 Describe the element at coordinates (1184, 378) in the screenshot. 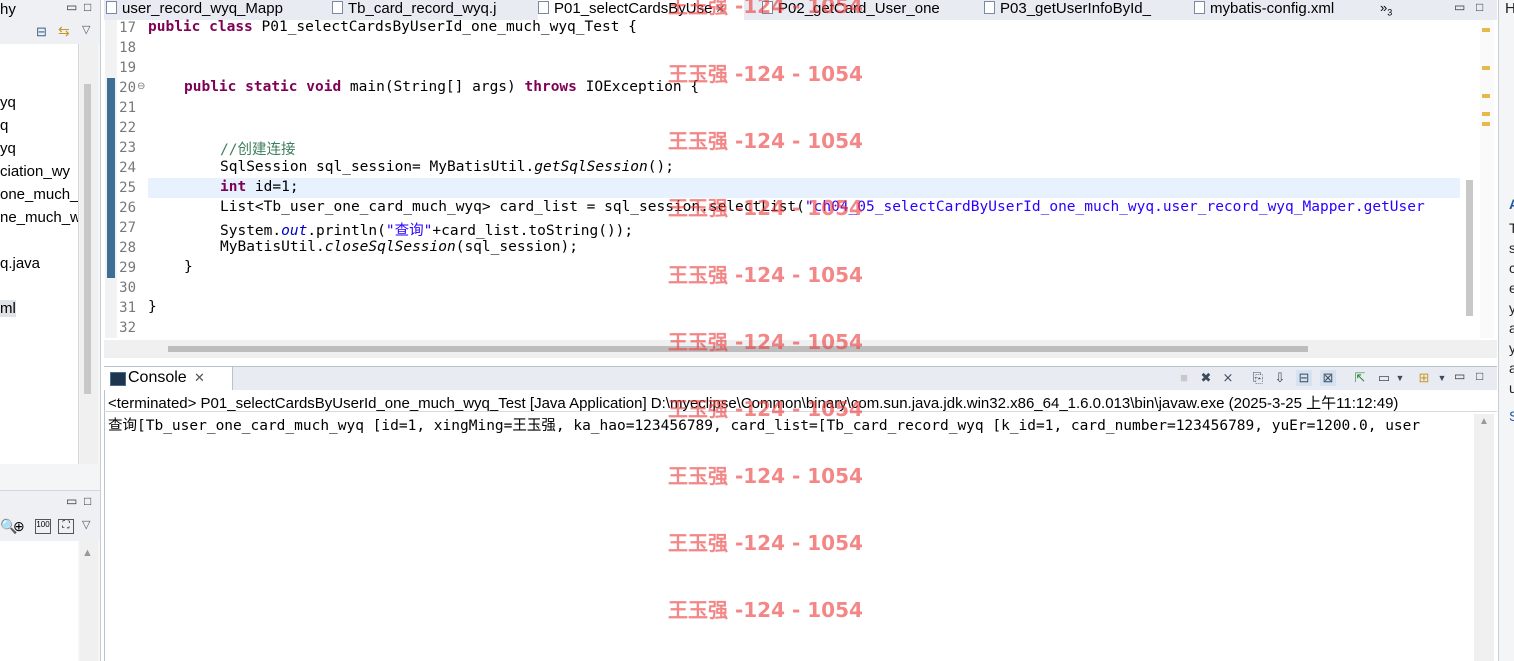

I see `terminate-icon: ■` at that location.